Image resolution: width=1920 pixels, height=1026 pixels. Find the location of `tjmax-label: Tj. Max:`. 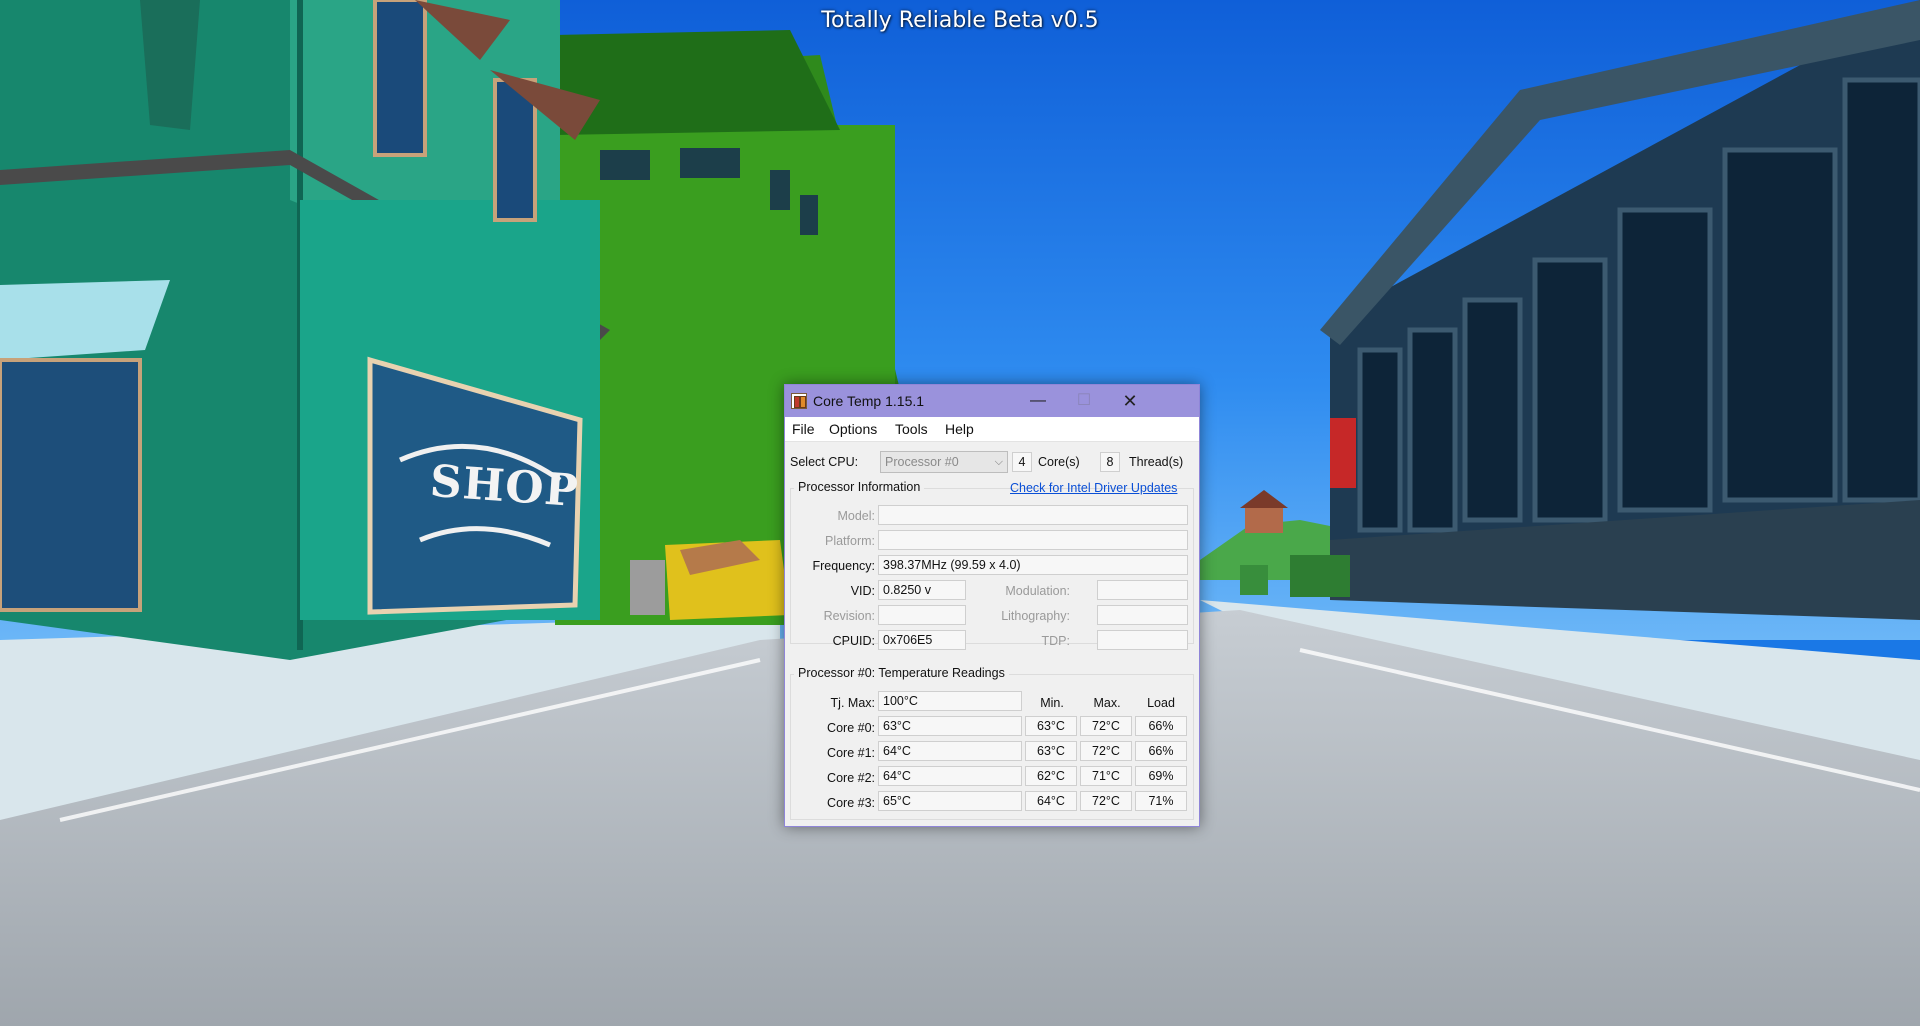

tjmax-label: Tj. Max: is located at coordinates (852, 703).